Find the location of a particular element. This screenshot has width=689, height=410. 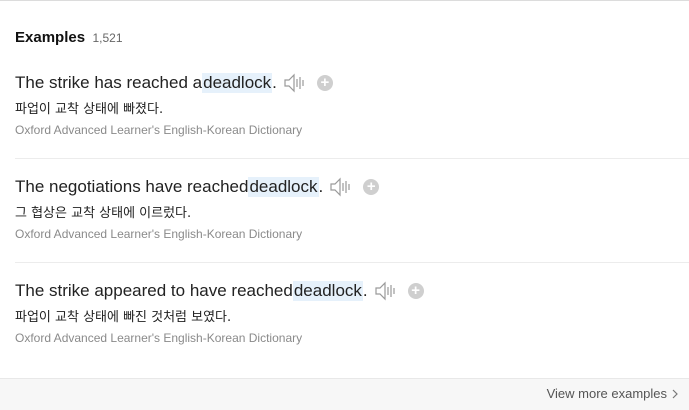

top-divider is located at coordinates (344, 0).